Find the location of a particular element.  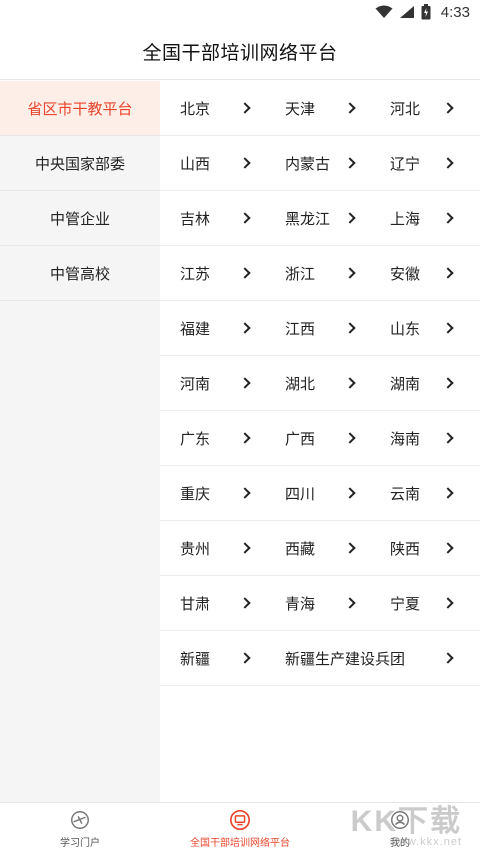

region-item: 海南 is located at coordinates (425, 438).